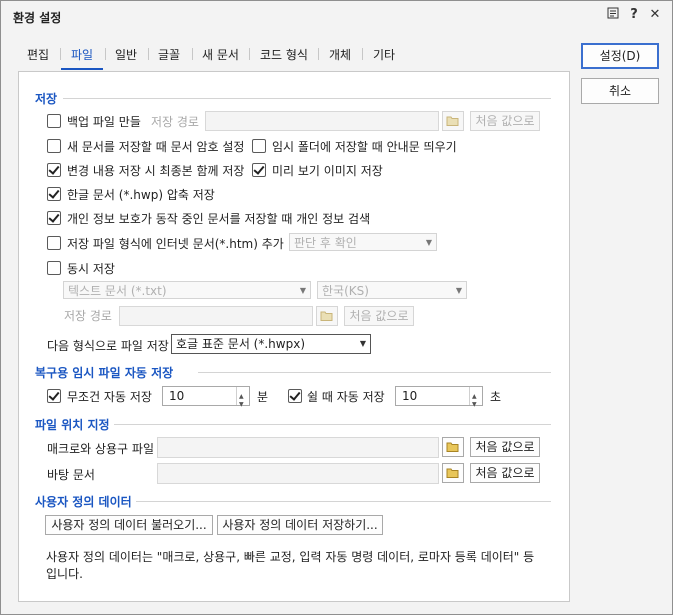 Image resolution: width=673 pixels, height=615 pixels. I want to click on simultaneous-path-field, so click(216, 316).